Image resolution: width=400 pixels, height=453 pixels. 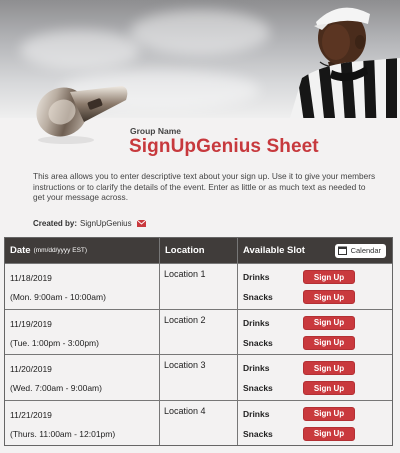 I want to click on mail-icon, so click(x=141, y=223).